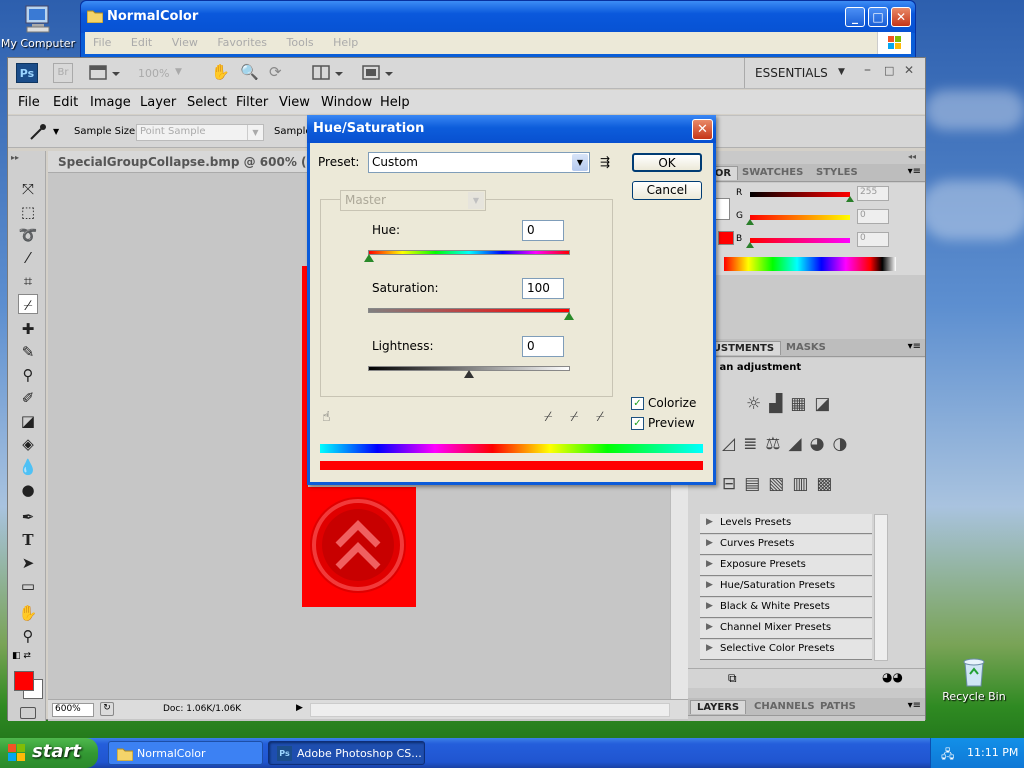  What do you see at coordinates (275, 72) in the screenshot?
I see `rotate-view-icon: ⟳` at bounding box center [275, 72].